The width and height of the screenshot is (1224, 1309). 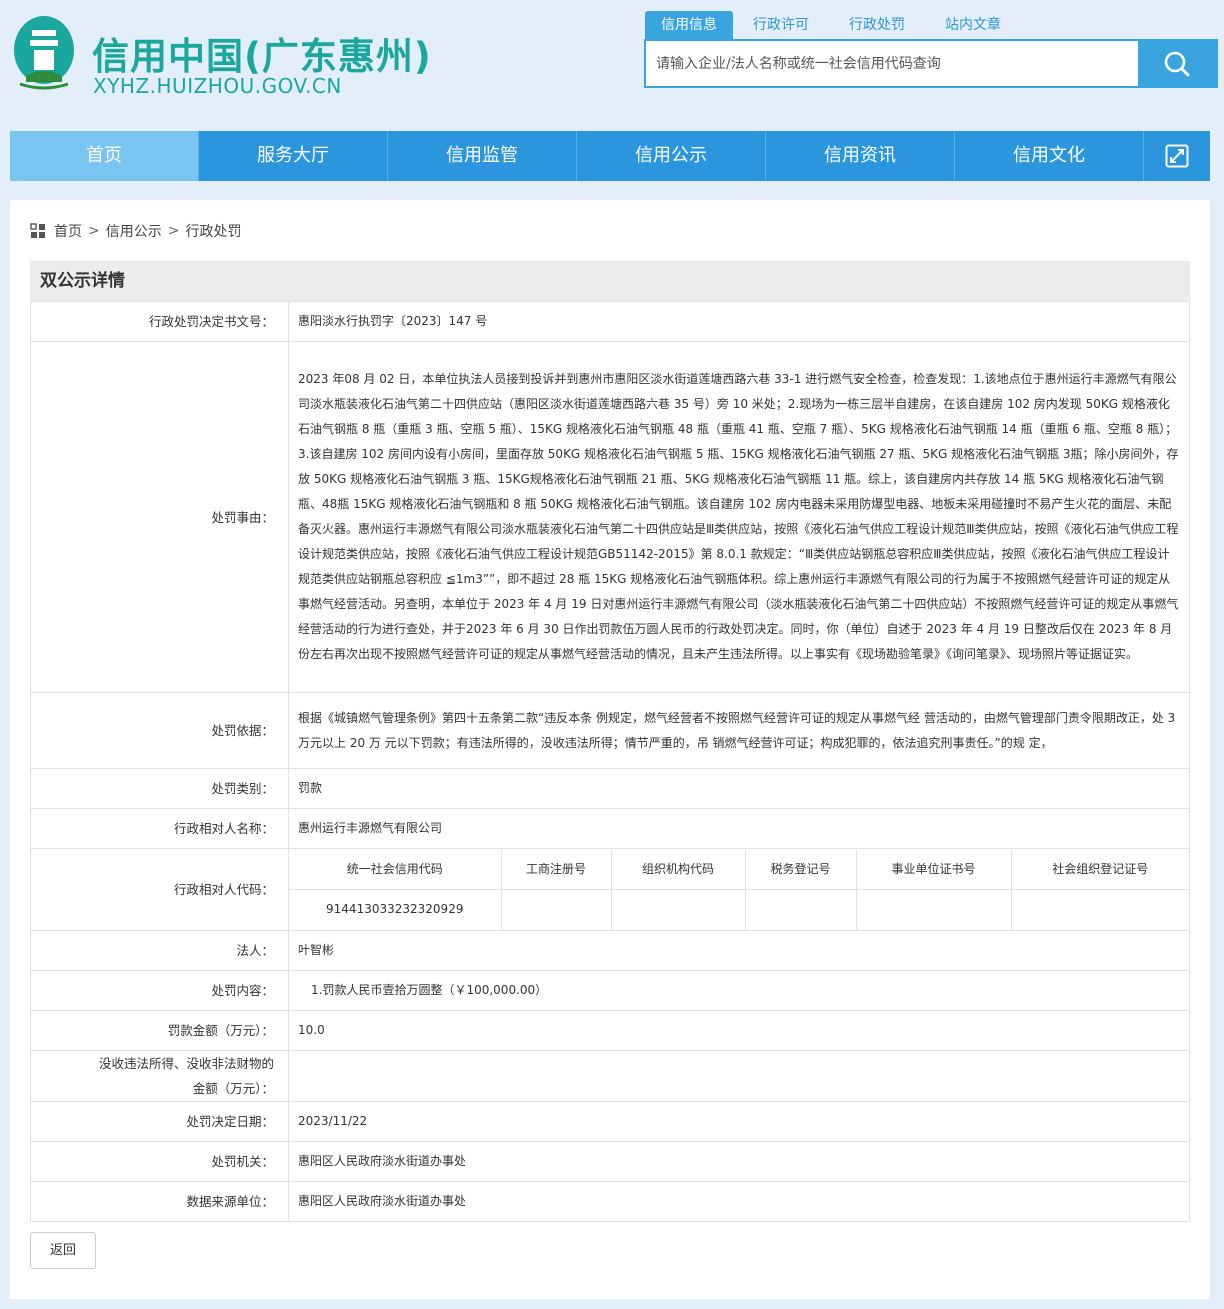 What do you see at coordinates (671, 156) in the screenshot?
I see `nav-item-credit-publicity: 信用公示` at bounding box center [671, 156].